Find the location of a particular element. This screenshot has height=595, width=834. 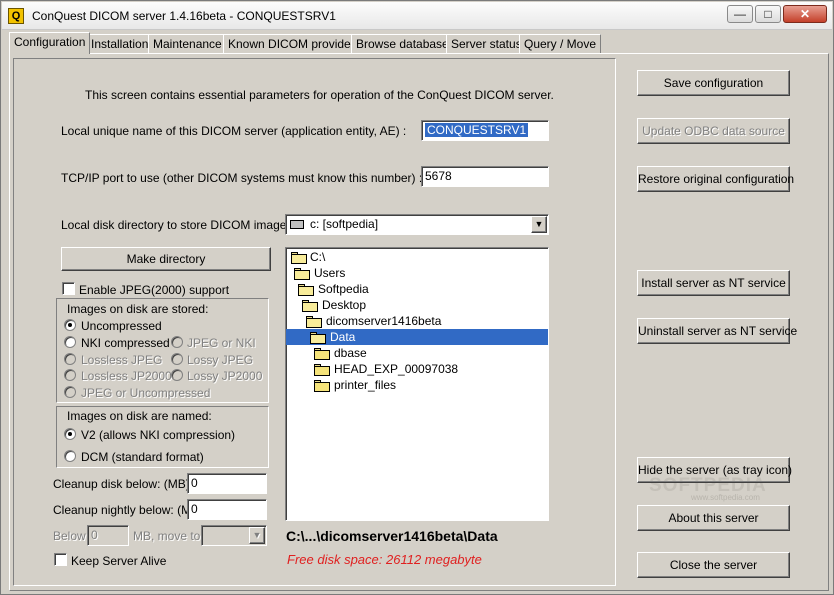

about-server-button: About this server is located at coordinates (713, 518).